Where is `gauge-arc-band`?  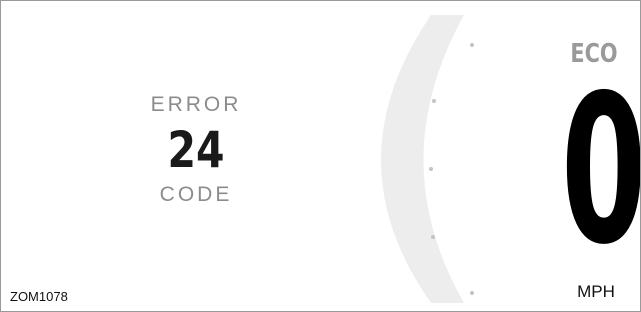
gauge-arc-band is located at coordinates (422, 159).